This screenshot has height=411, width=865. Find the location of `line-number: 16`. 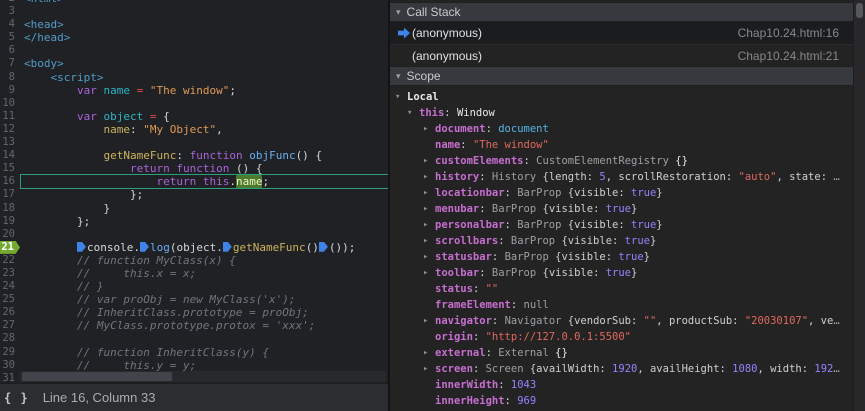

line-number: 16 is located at coordinates (10, 181).